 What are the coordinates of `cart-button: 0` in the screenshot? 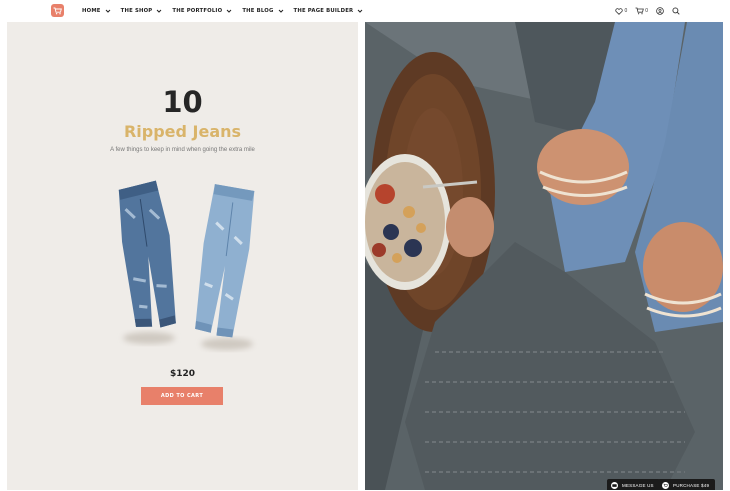 It's located at (641, 11).